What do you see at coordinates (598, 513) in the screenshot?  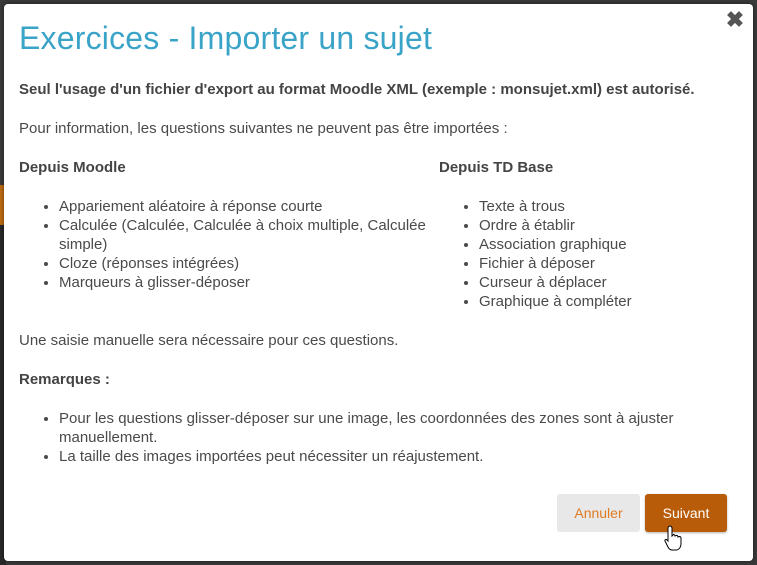 I see `cancel-button: Annuler` at bounding box center [598, 513].